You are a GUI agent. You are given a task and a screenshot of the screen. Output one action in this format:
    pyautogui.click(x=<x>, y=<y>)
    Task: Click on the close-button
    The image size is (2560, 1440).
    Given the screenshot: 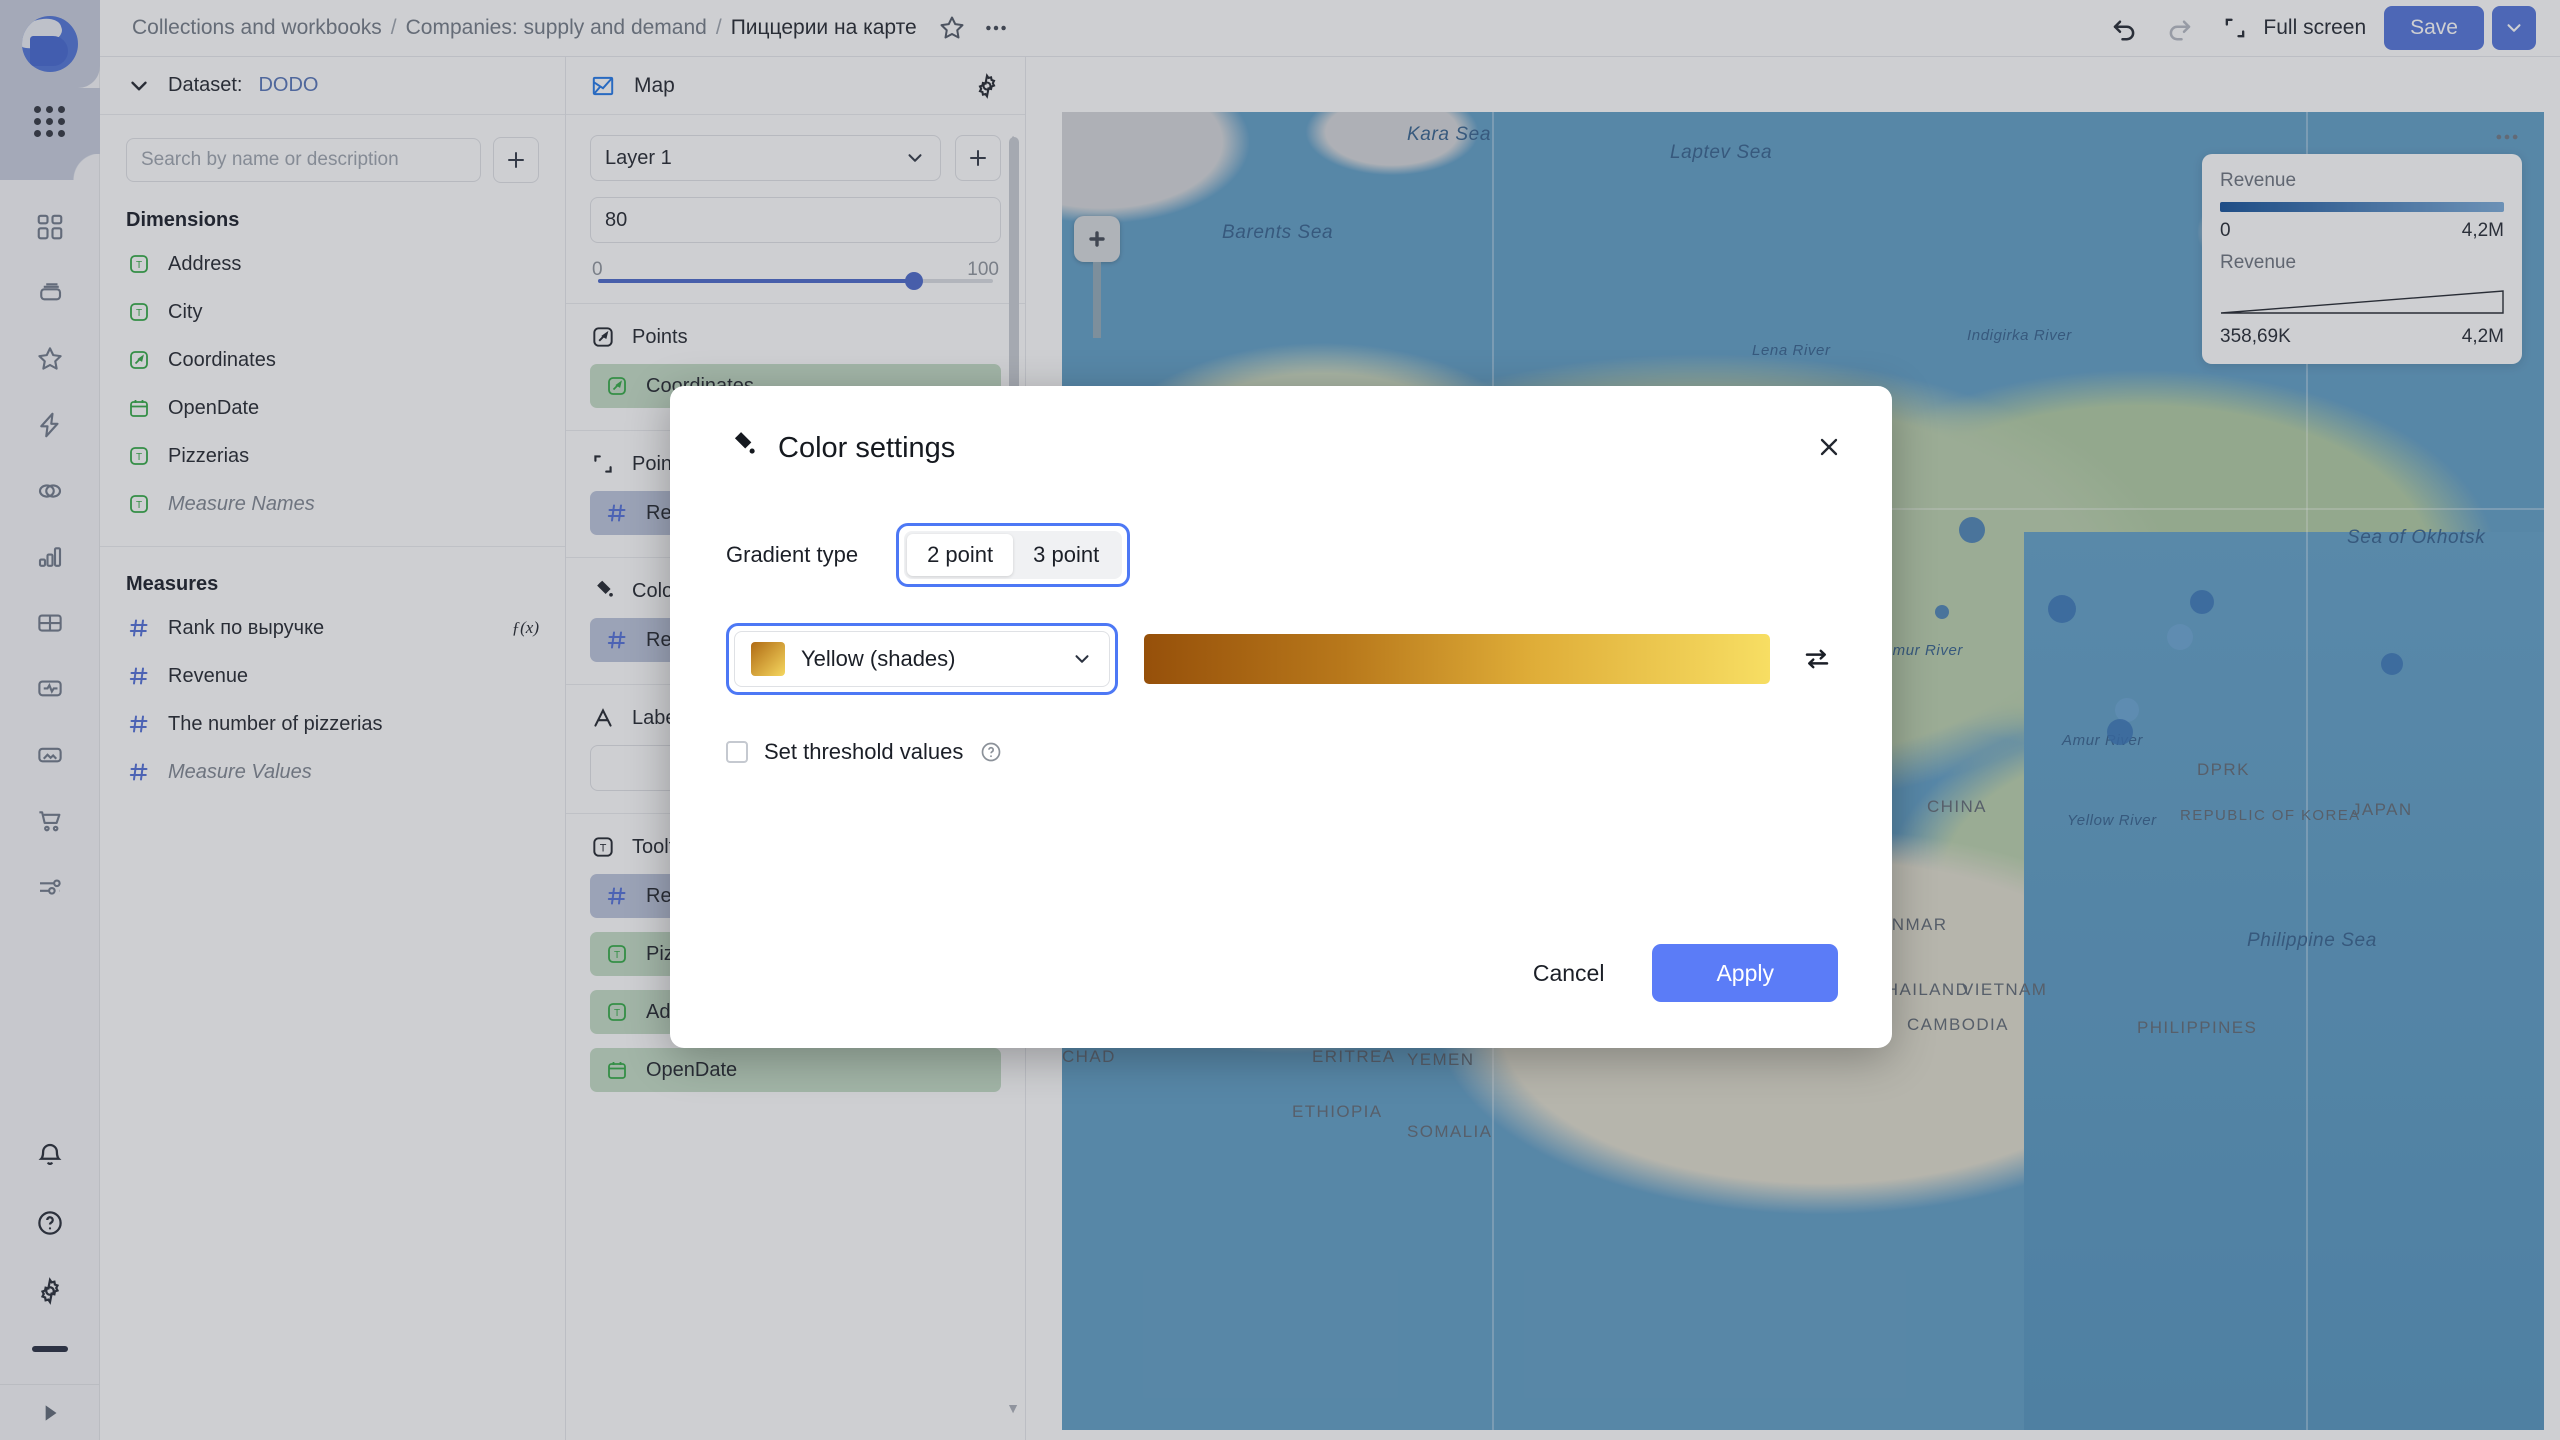 What is the action you would take?
    pyautogui.click(x=1829, y=447)
    